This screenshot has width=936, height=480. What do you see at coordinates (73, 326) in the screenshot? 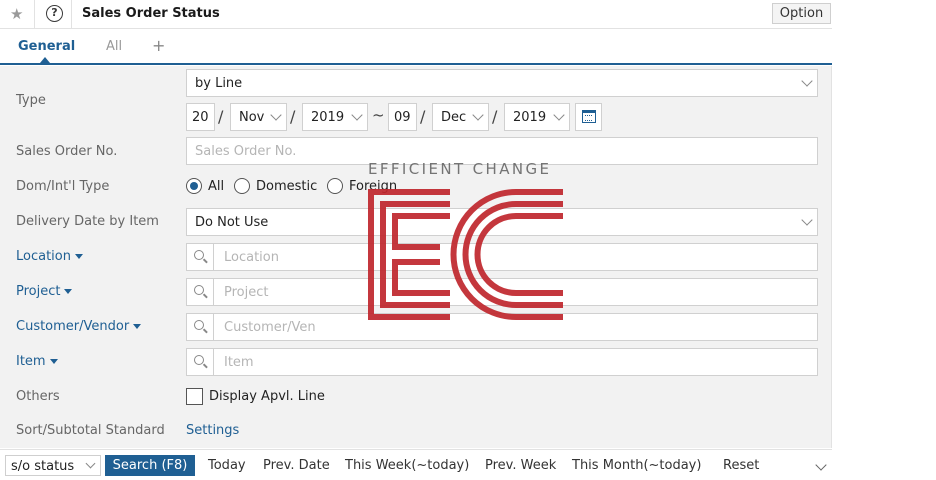
I see `customer-vendor-label-text: Customer/Vendor` at bounding box center [73, 326].